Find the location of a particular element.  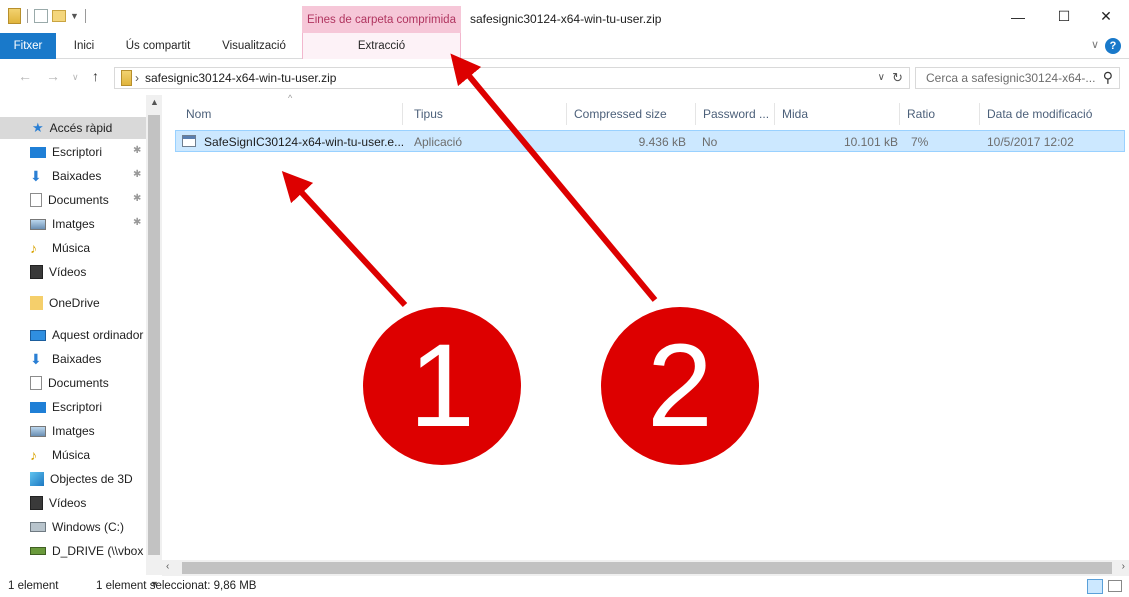

nav-item-downloads: ⬇ Baixades is located at coordinates (65, 176).